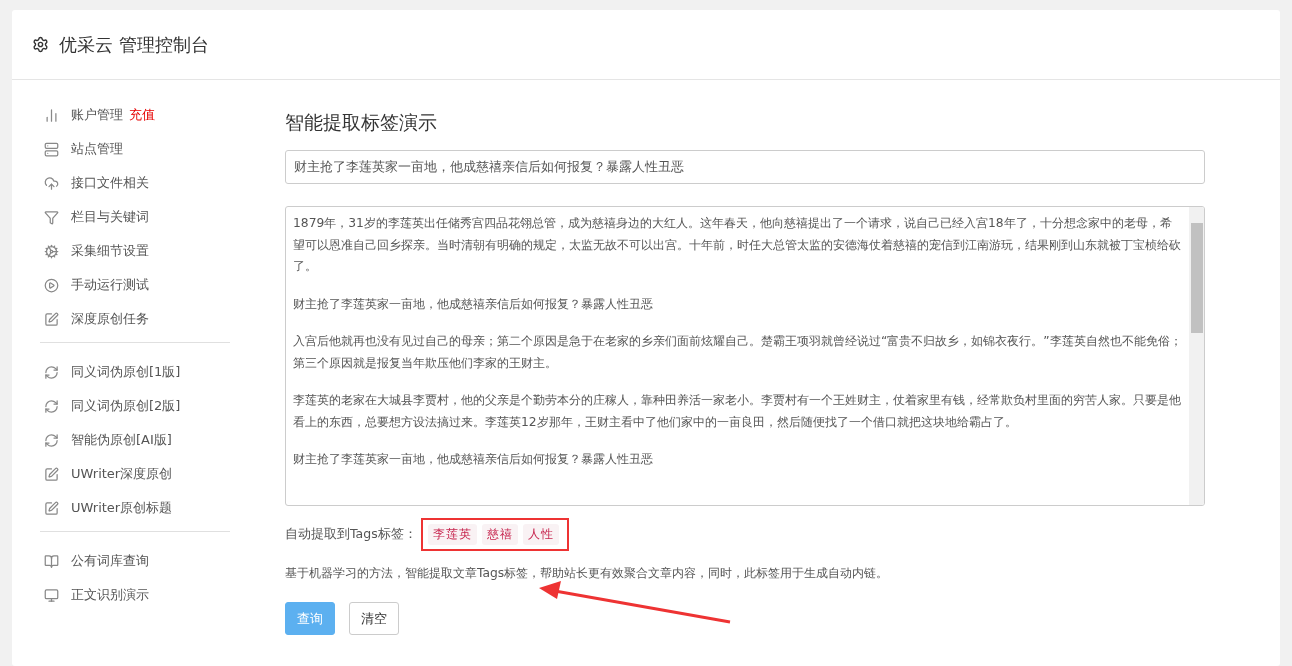 This screenshot has width=1292, height=666. Describe the element at coordinates (135, 285) in the screenshot. I see `sidebar-item: 手动运行测试` at that location.